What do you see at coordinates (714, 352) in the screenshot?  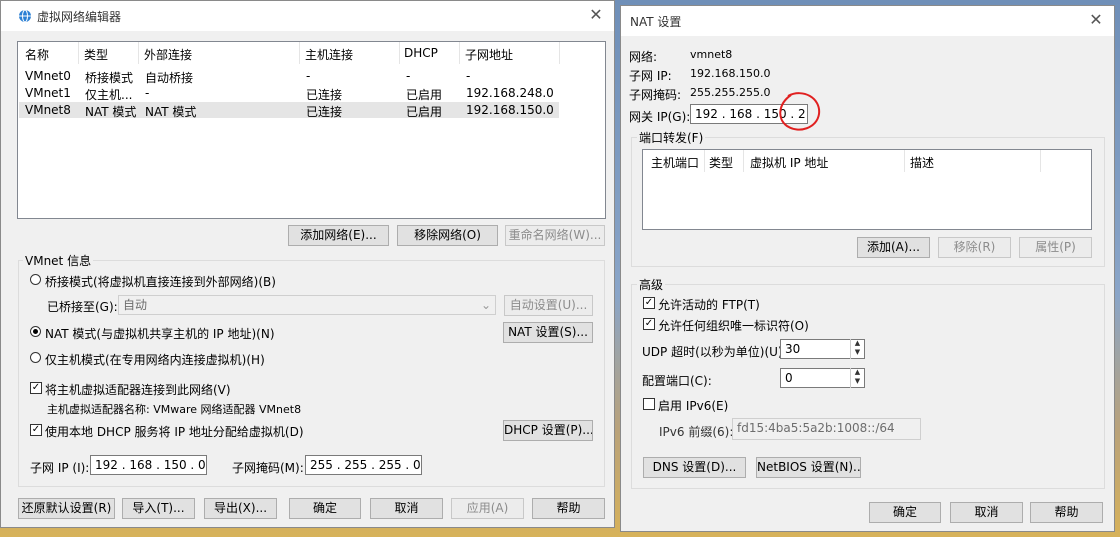 I see `udp-timeout-label: UDP 超时(以秒为单位)(U):` at bounding box center [714, 352].